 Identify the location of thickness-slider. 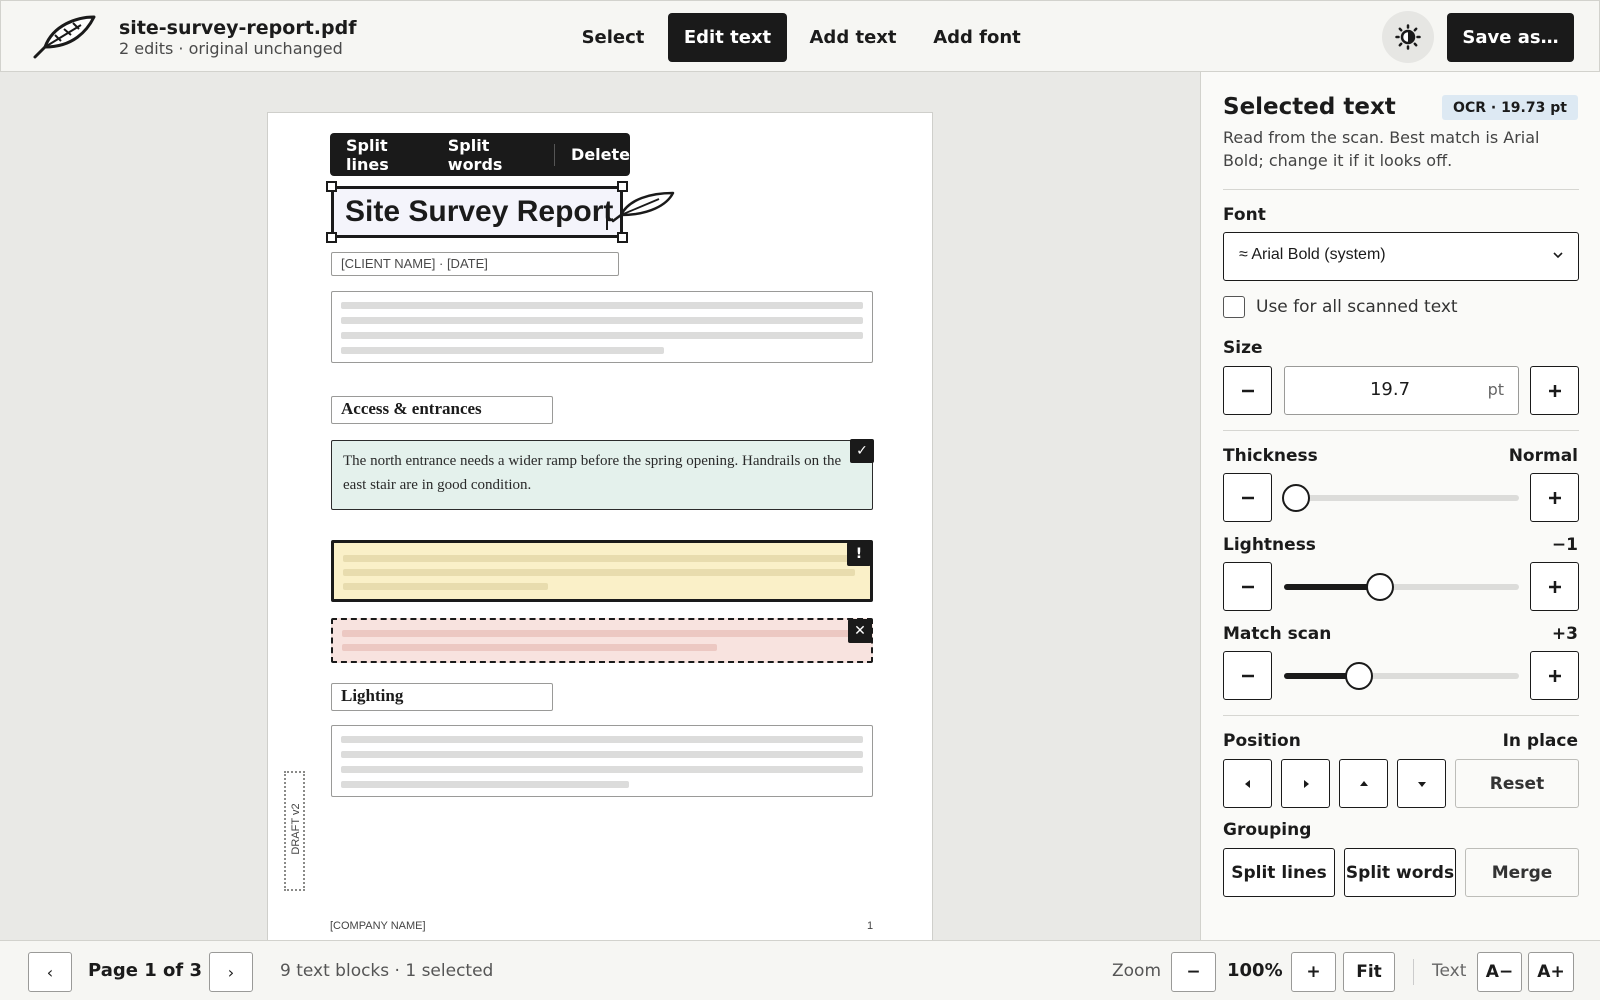
(1400, 498).